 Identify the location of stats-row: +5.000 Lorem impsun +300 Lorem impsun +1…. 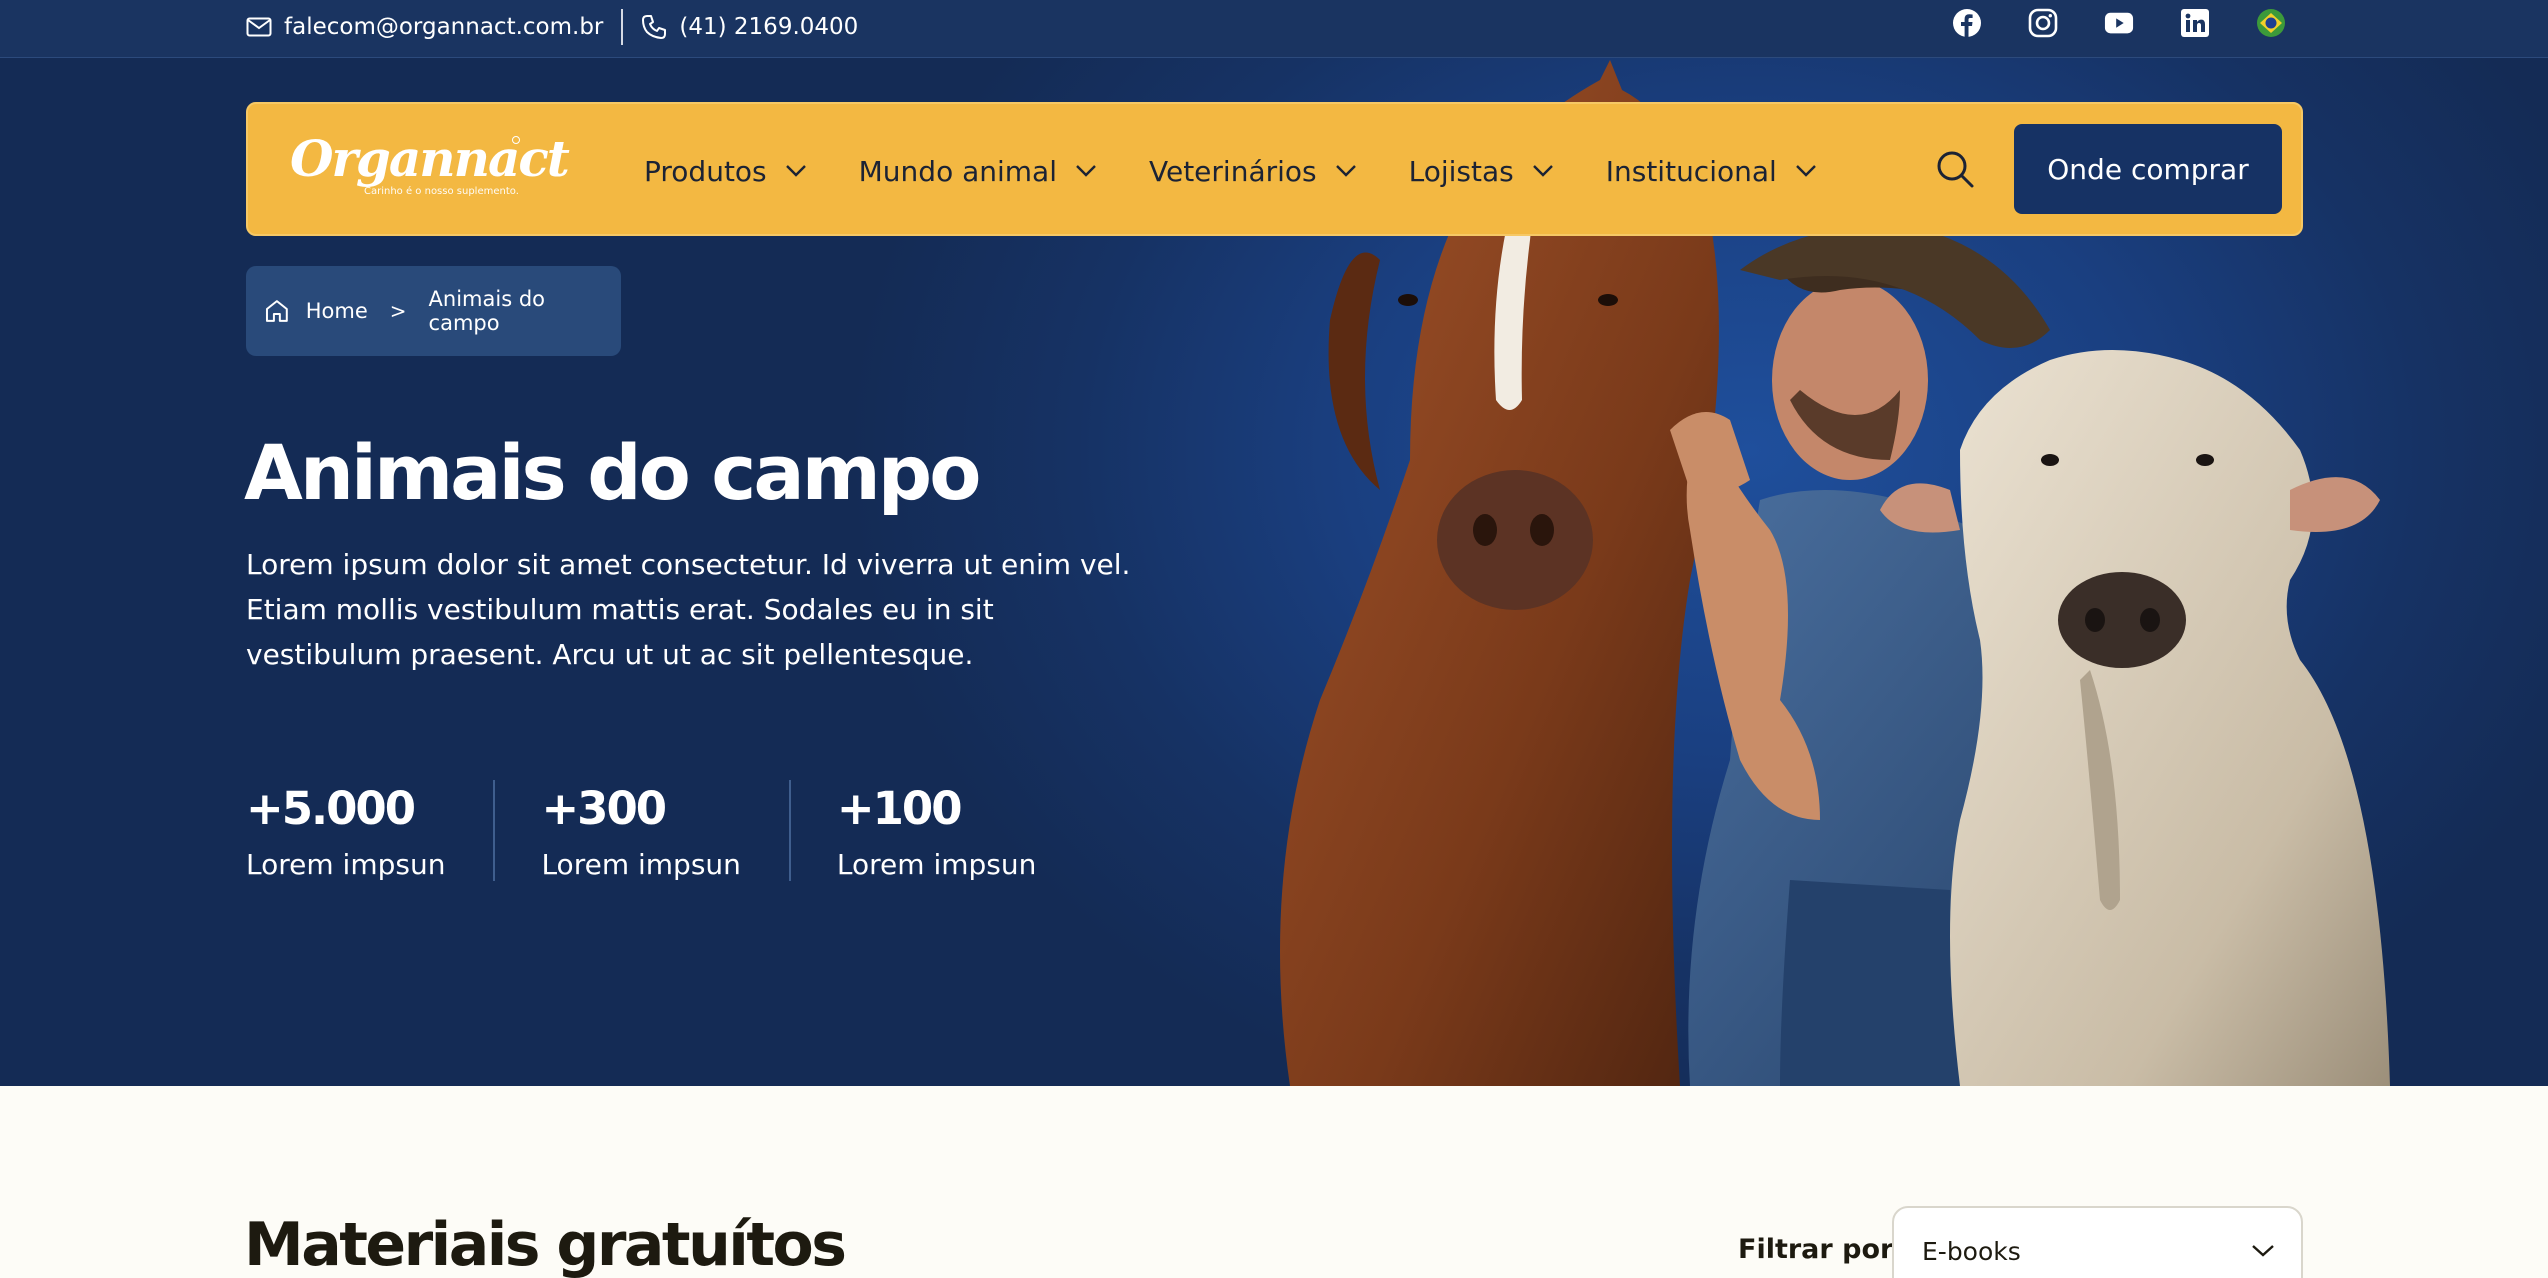
(665, 830).